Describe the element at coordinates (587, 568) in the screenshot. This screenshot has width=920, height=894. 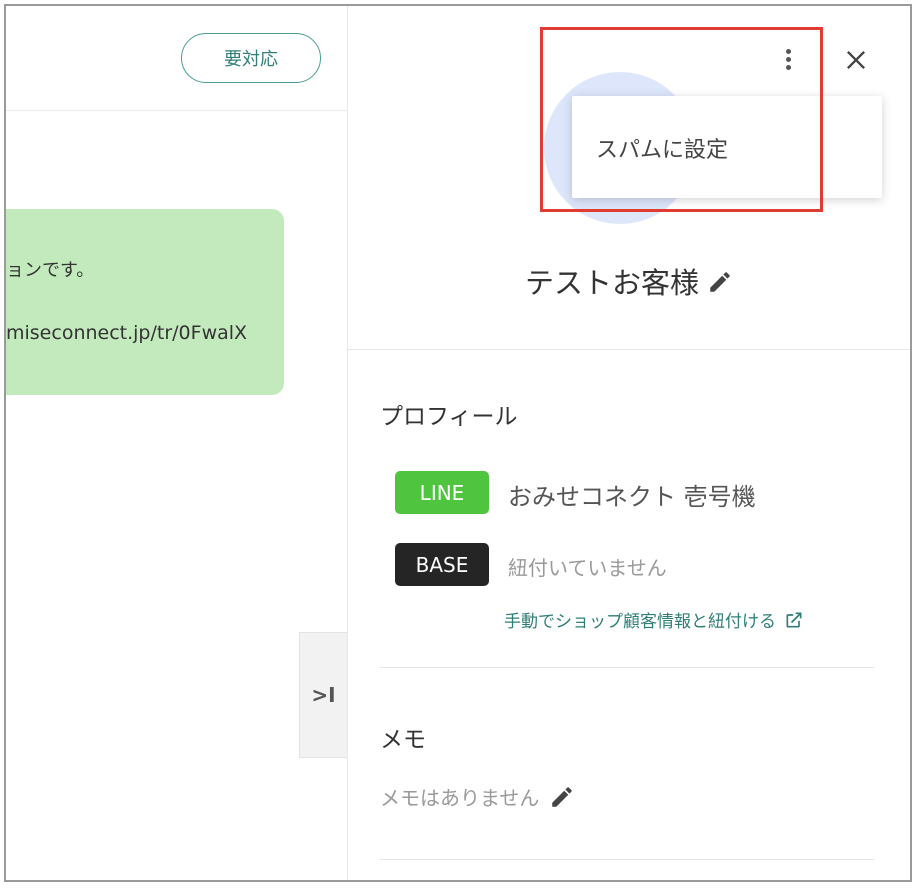
I see `base-link-status: 紐付いていません` at that location.